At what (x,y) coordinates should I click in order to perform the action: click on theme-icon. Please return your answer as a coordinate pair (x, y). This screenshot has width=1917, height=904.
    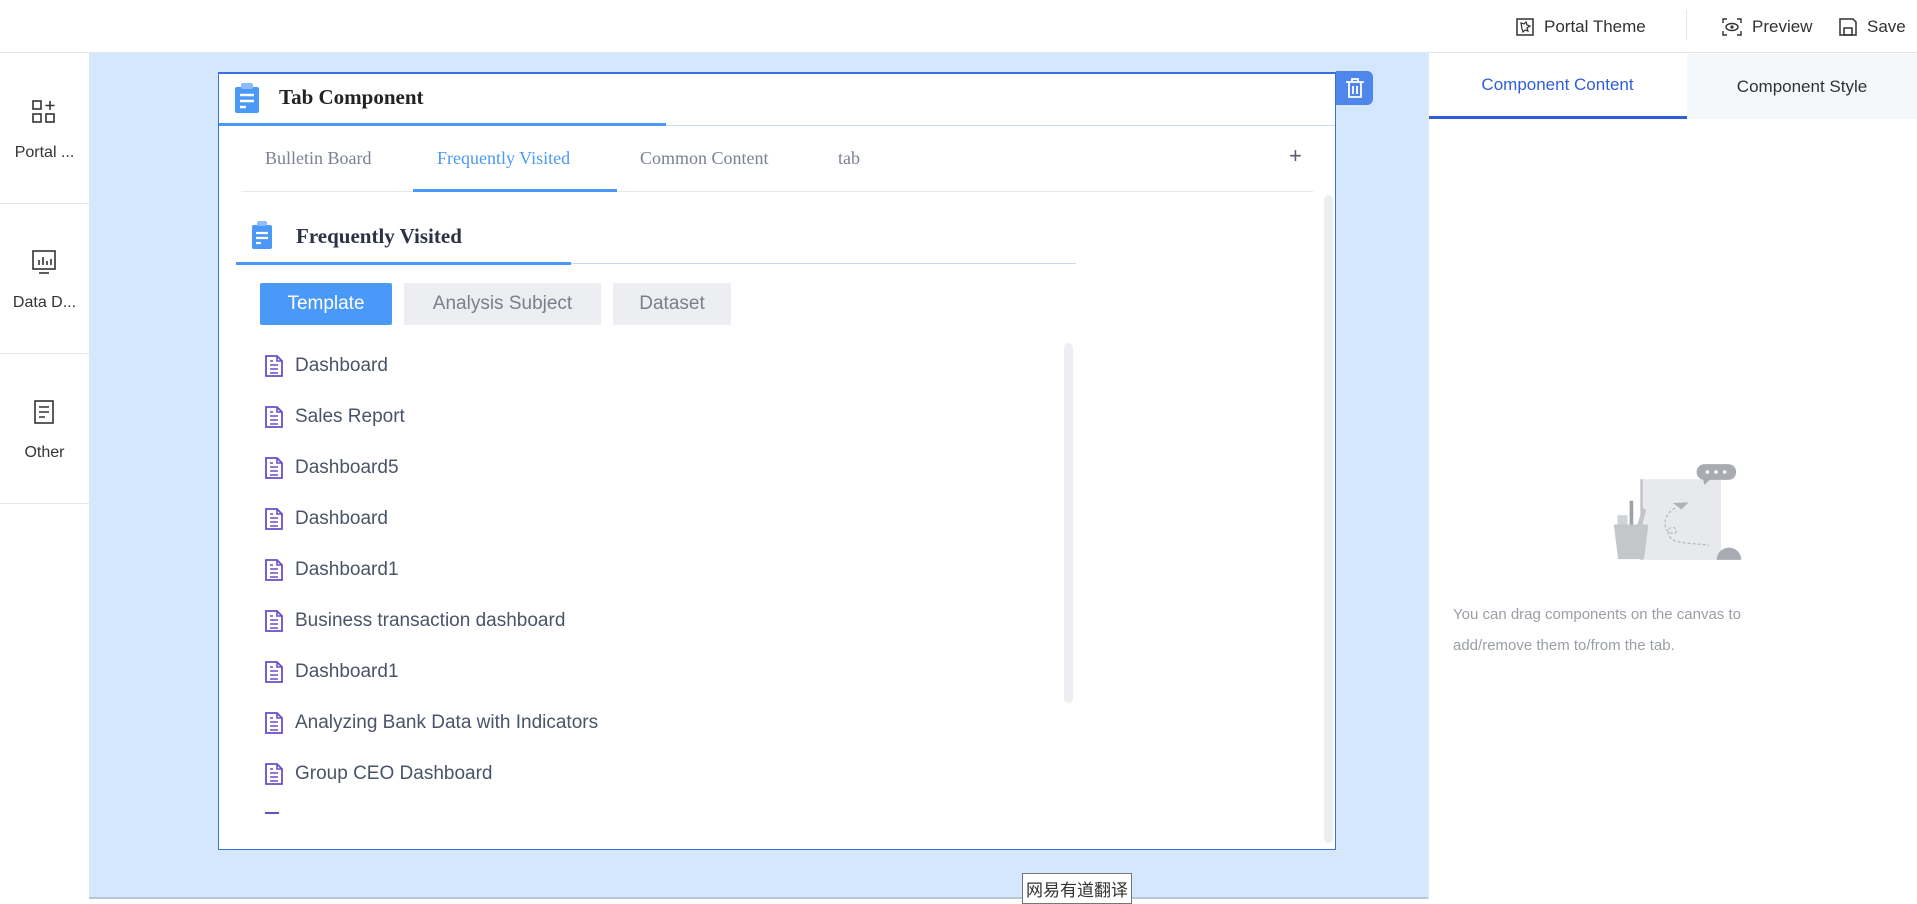
    Looking at the image, I should click on (1525, 27).